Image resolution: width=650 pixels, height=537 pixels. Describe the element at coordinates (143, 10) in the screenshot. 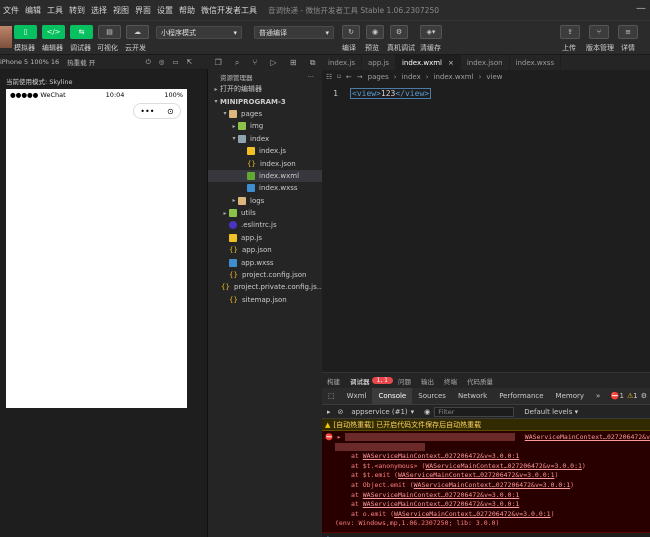

I see `menu-item: 界面` at that location.